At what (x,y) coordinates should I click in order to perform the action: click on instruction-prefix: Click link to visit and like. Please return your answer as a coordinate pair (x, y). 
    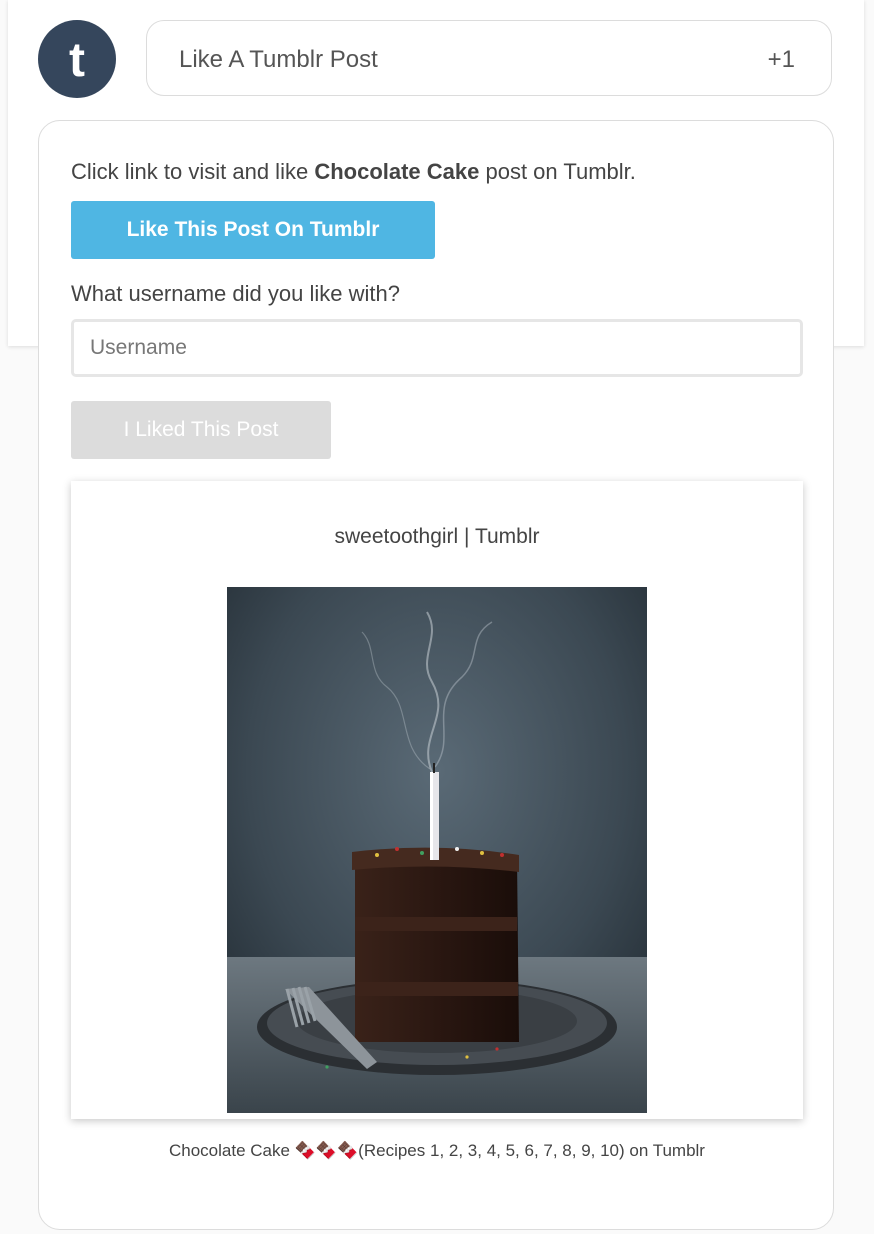
    Looking at the image, I should click on (193, 171).